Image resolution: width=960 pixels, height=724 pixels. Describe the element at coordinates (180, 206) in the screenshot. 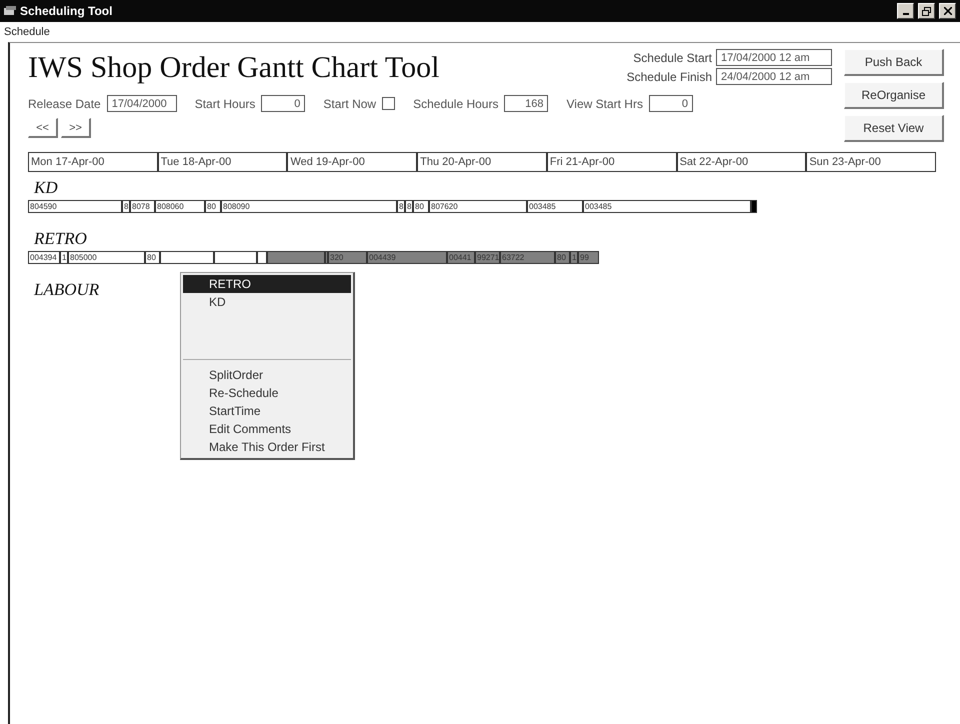

I see `order-bar: 808060` at that location.